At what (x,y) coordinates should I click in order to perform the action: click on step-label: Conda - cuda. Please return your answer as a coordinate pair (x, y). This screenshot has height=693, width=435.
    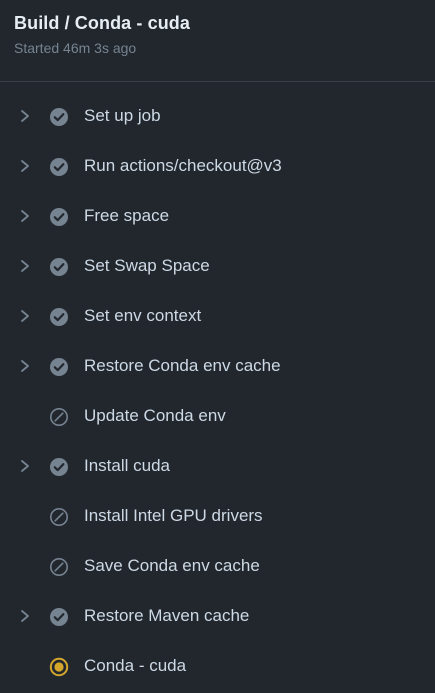
    Looking at the image, I should click on (135, 665).